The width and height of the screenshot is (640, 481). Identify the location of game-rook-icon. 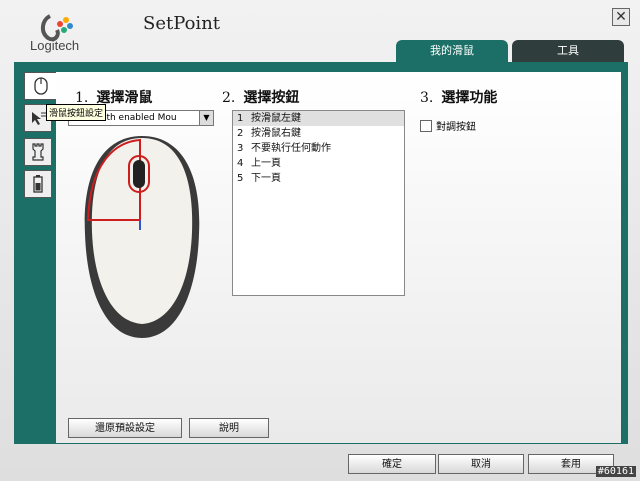
(38, 152).